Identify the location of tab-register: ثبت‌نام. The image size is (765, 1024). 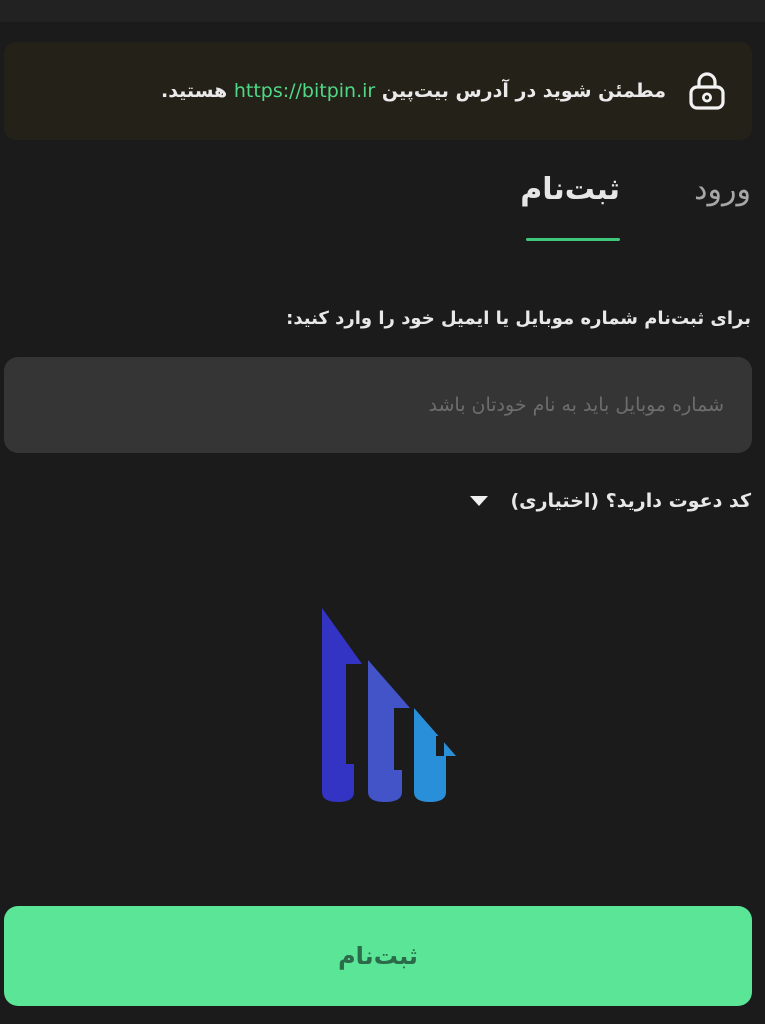
(570, 189).